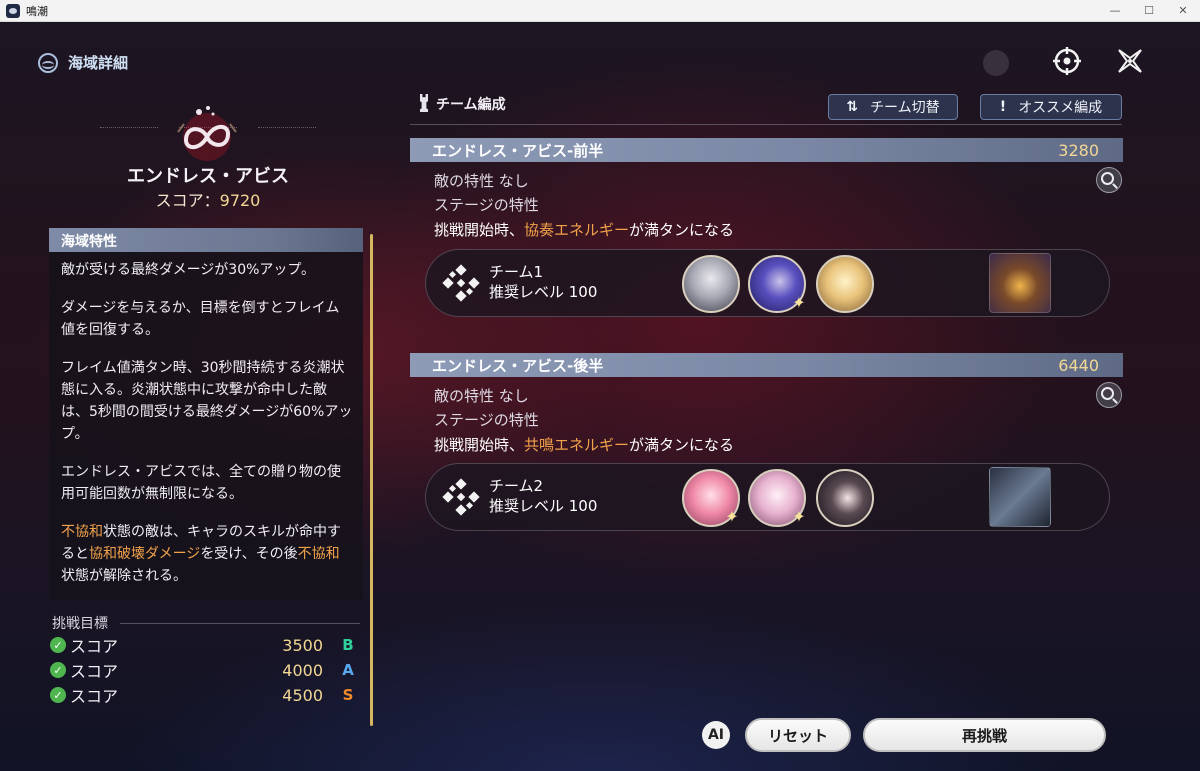  Describe the element at coordinates (1003, 107) in the screenshot. I see `exclamation-icon: !` at that location.